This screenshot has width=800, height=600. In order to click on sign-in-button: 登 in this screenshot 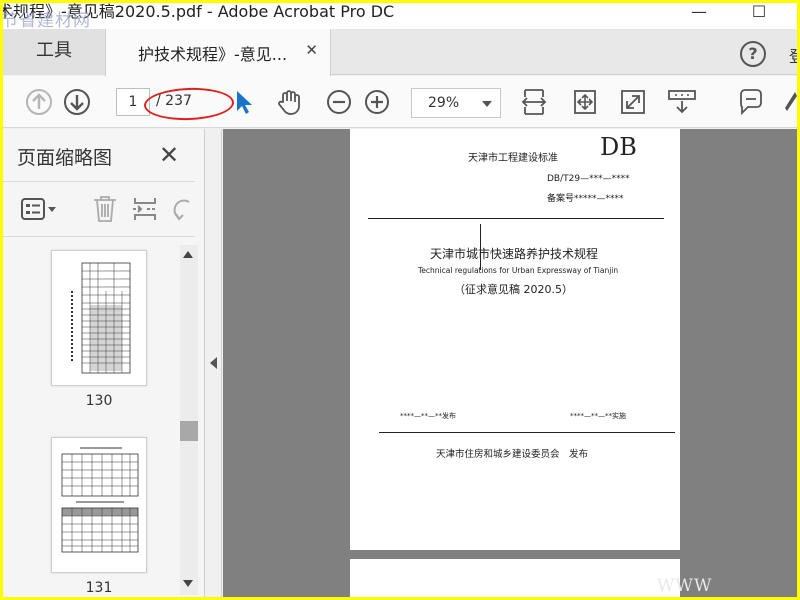, I will do `click(793, 55)`.